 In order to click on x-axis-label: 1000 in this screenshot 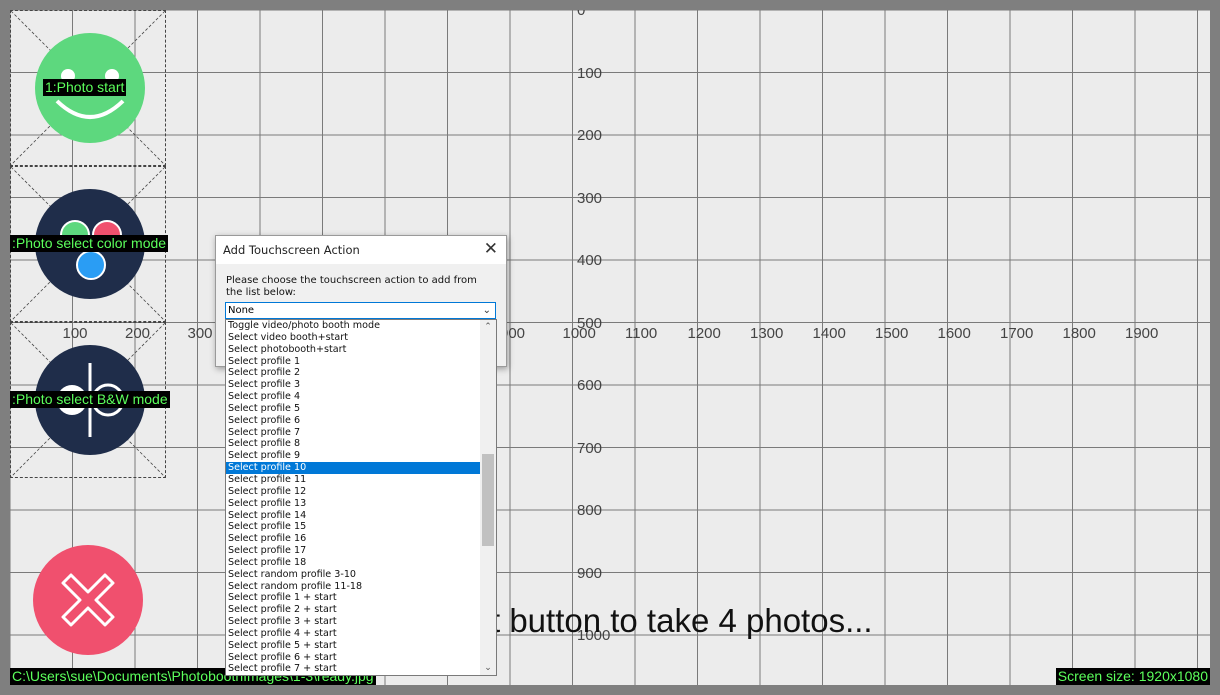, I will do `click(579, 333)`.